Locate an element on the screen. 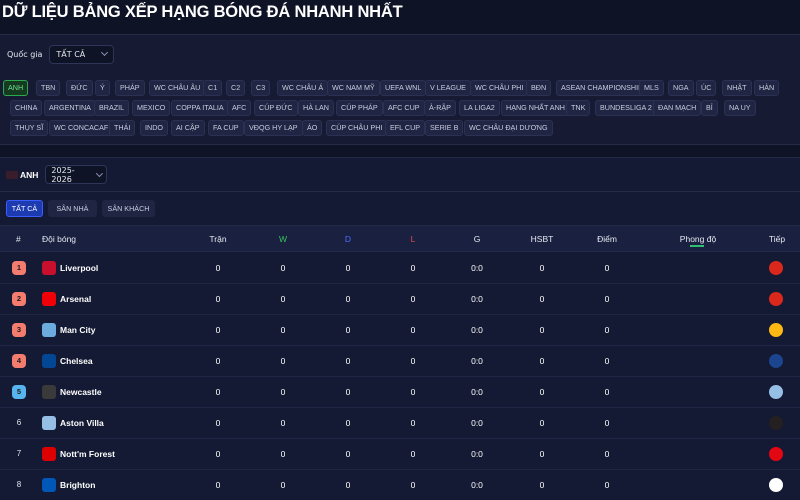 The width and height of the screenshot is (800, 500). team-name: Nott'm Forest is located at coordinates (87, 454).